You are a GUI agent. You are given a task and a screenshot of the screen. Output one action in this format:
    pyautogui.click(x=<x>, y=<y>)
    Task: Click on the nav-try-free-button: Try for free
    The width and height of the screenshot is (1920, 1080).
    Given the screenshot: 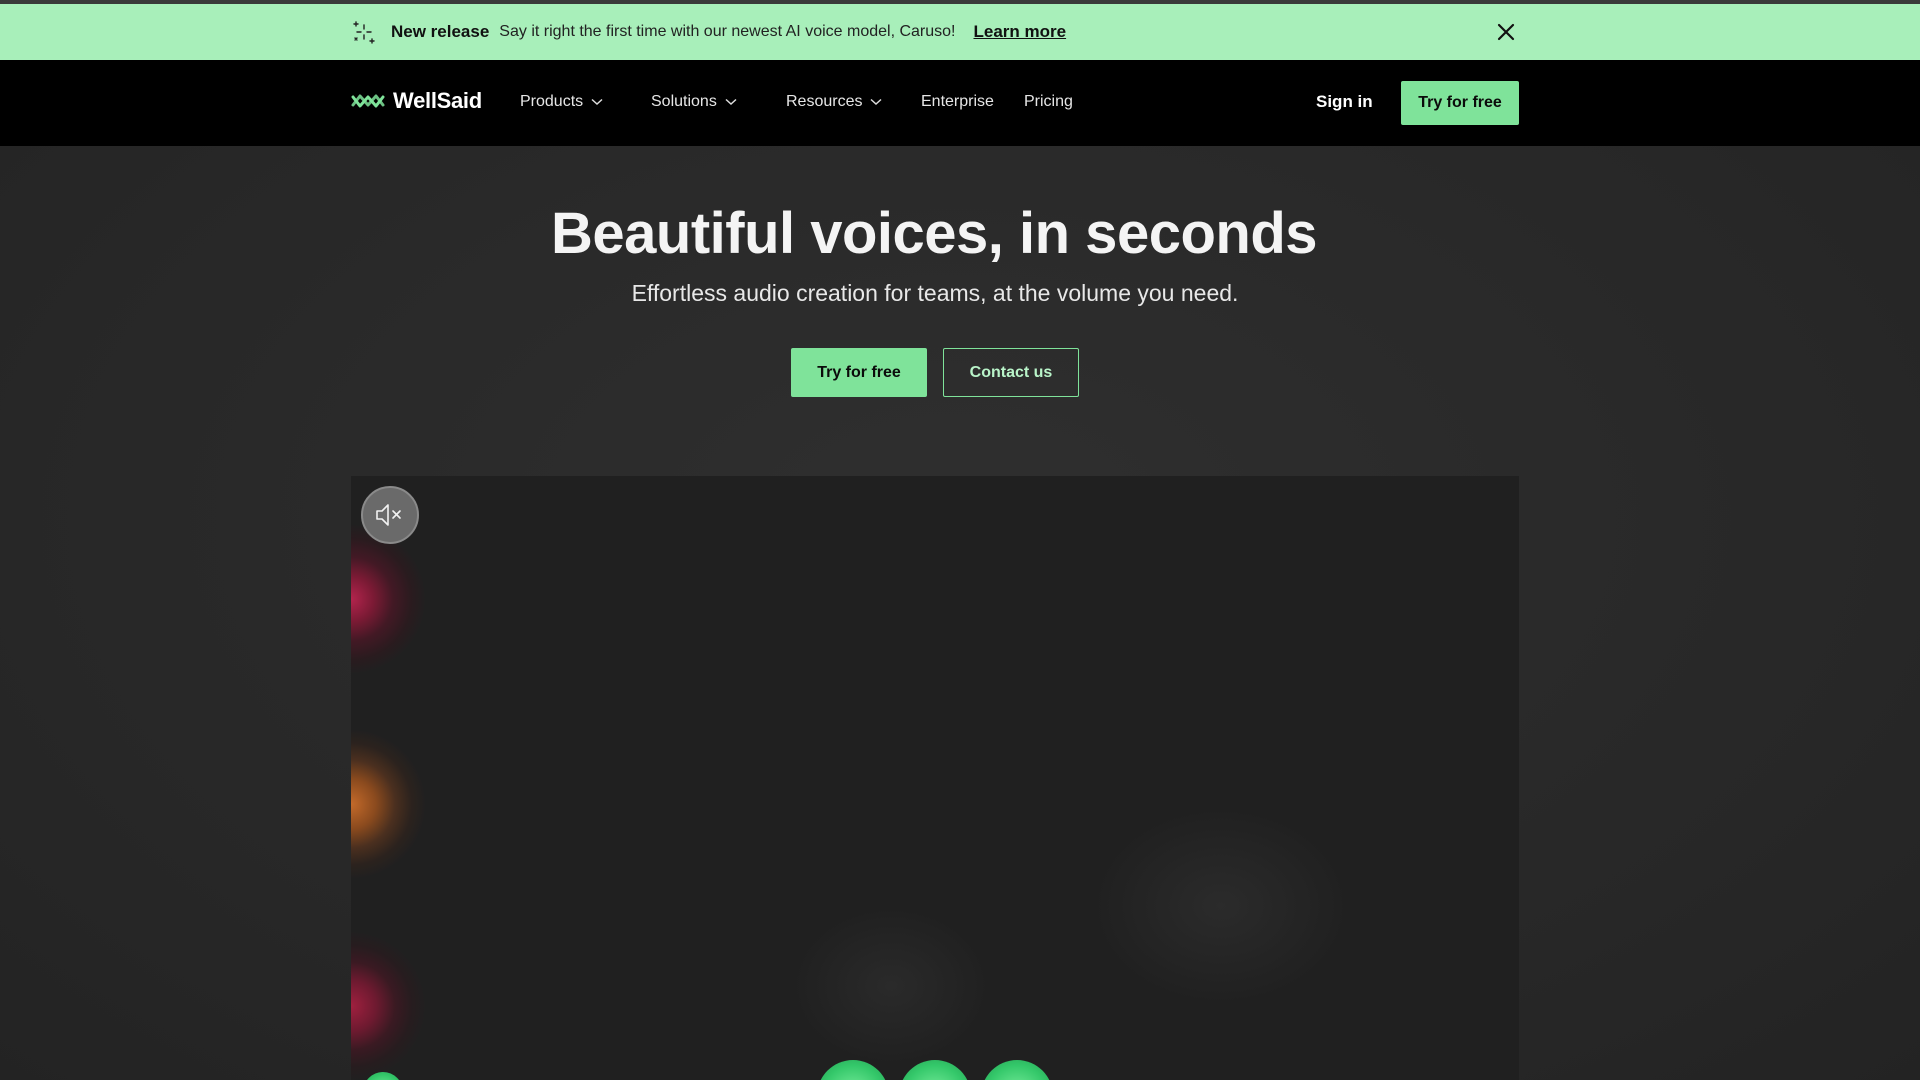 What is the action you would take?
    pyautogui.click(x=1460, y=103)
    